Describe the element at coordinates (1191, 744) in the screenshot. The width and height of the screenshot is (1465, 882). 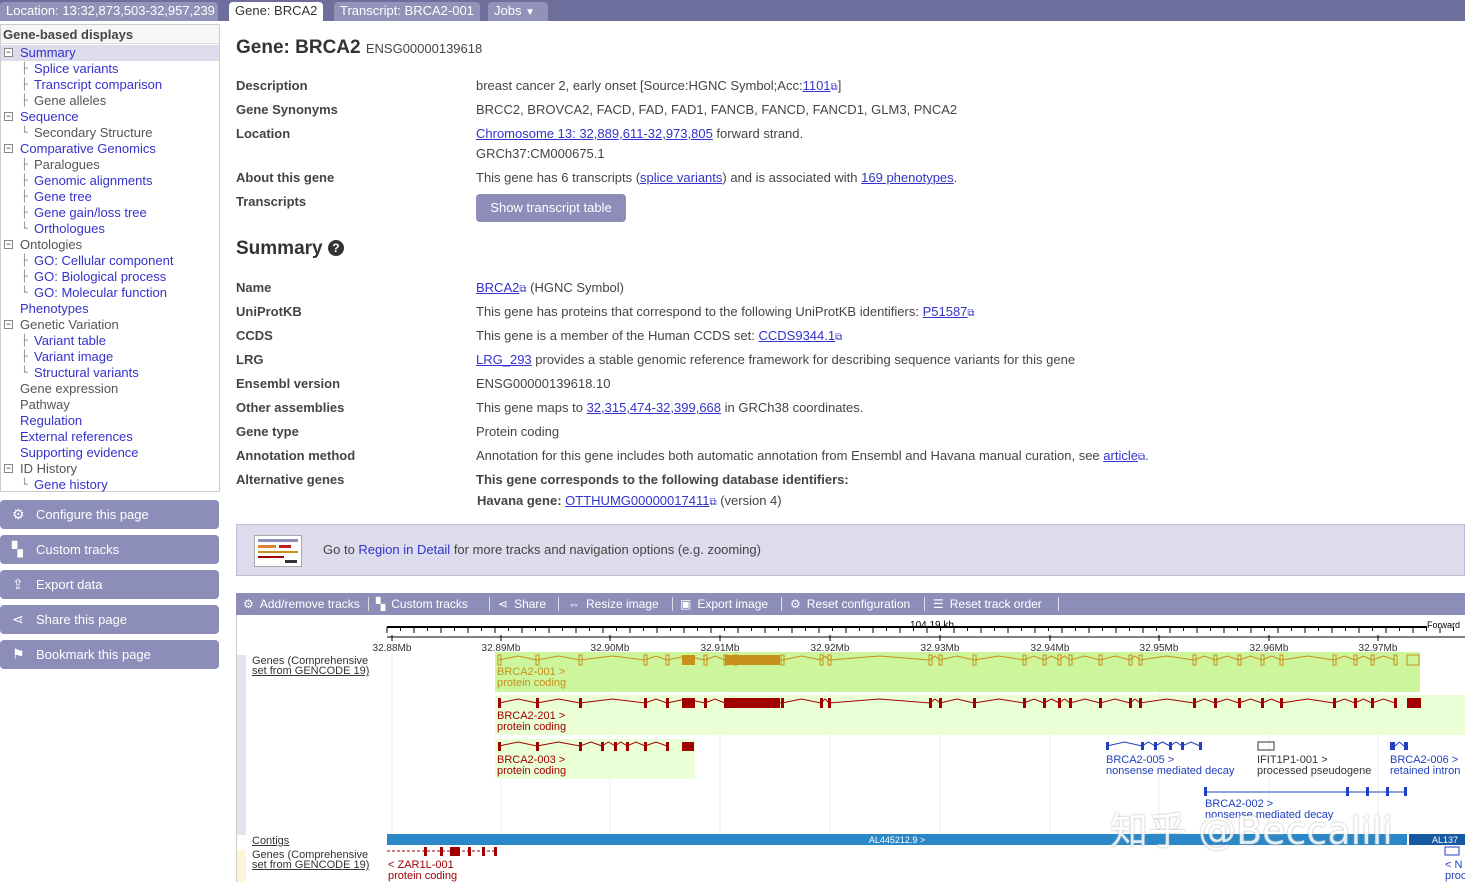
I see `intron-line` at that location.